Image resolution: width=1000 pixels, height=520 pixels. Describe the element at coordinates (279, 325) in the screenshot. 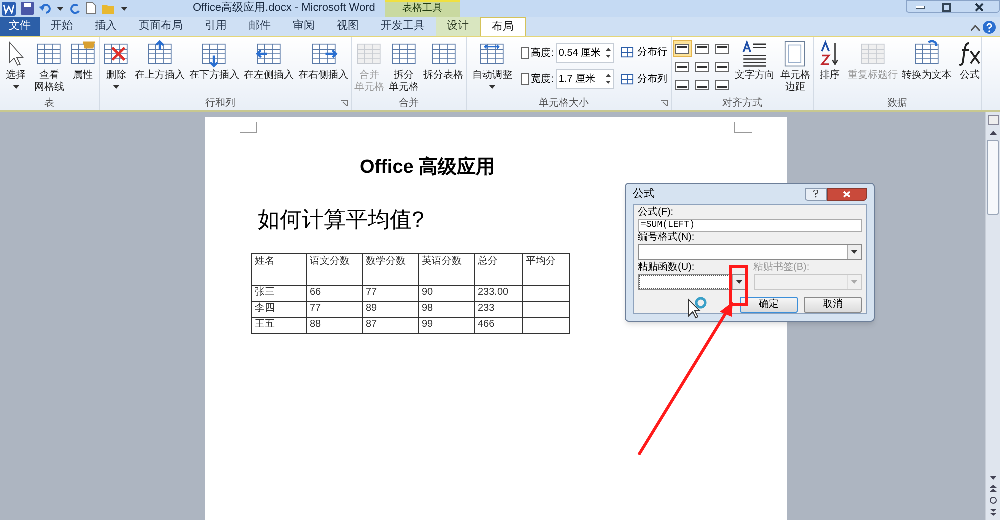

I see `table-cell: 王五` at that location.